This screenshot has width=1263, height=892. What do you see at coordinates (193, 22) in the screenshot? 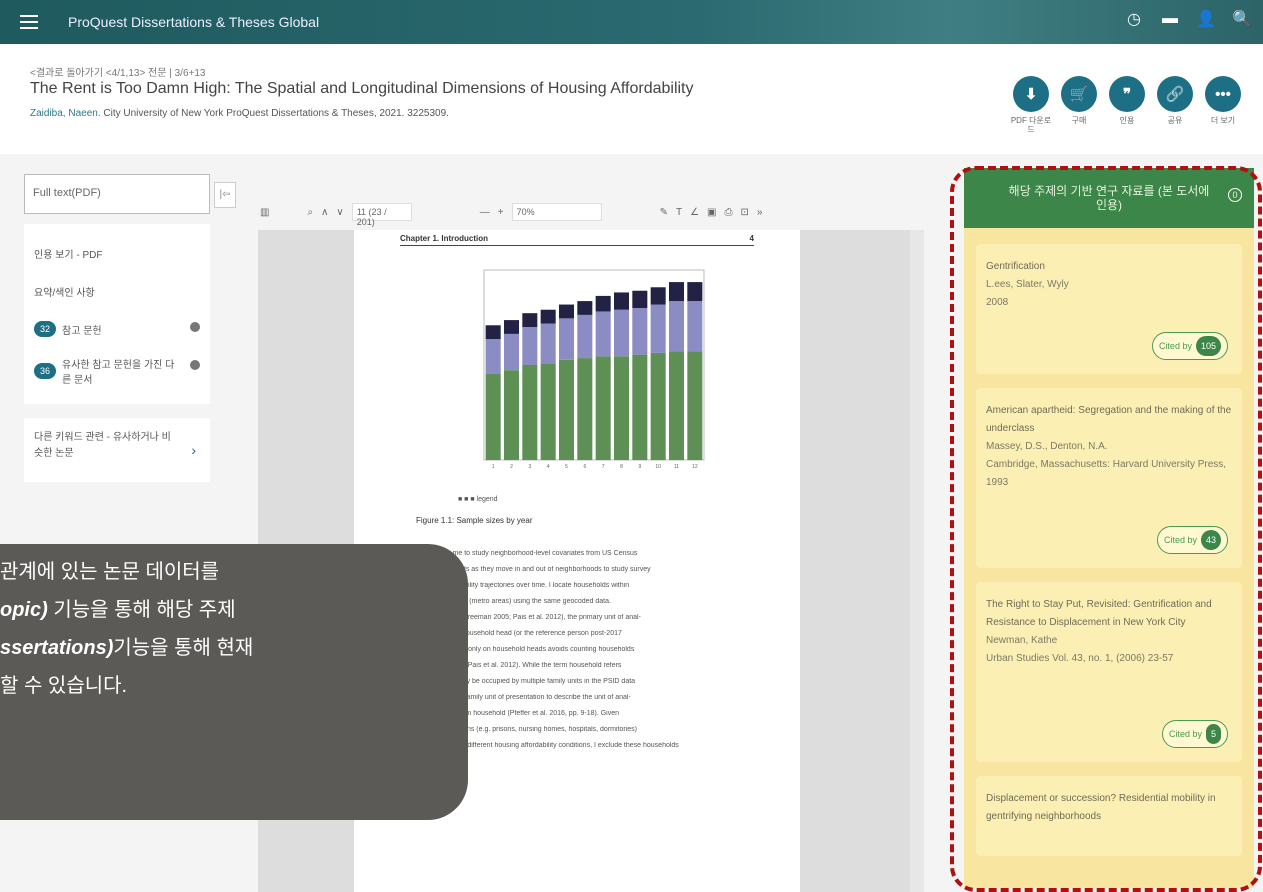
I see `app-title: ProQuest Dissertations & Theses Global` at bounding box center [193, 22].